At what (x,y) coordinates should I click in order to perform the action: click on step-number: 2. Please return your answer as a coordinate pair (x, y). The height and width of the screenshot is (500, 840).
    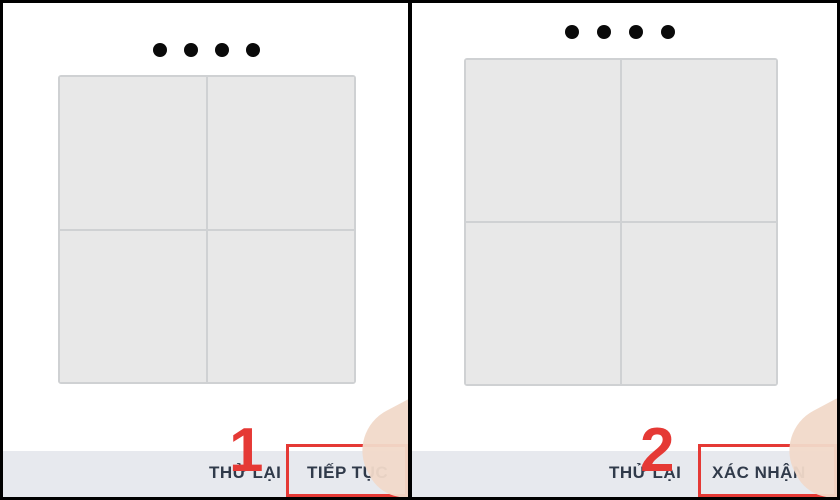
    Looking at the image, I should click on (657, 450).